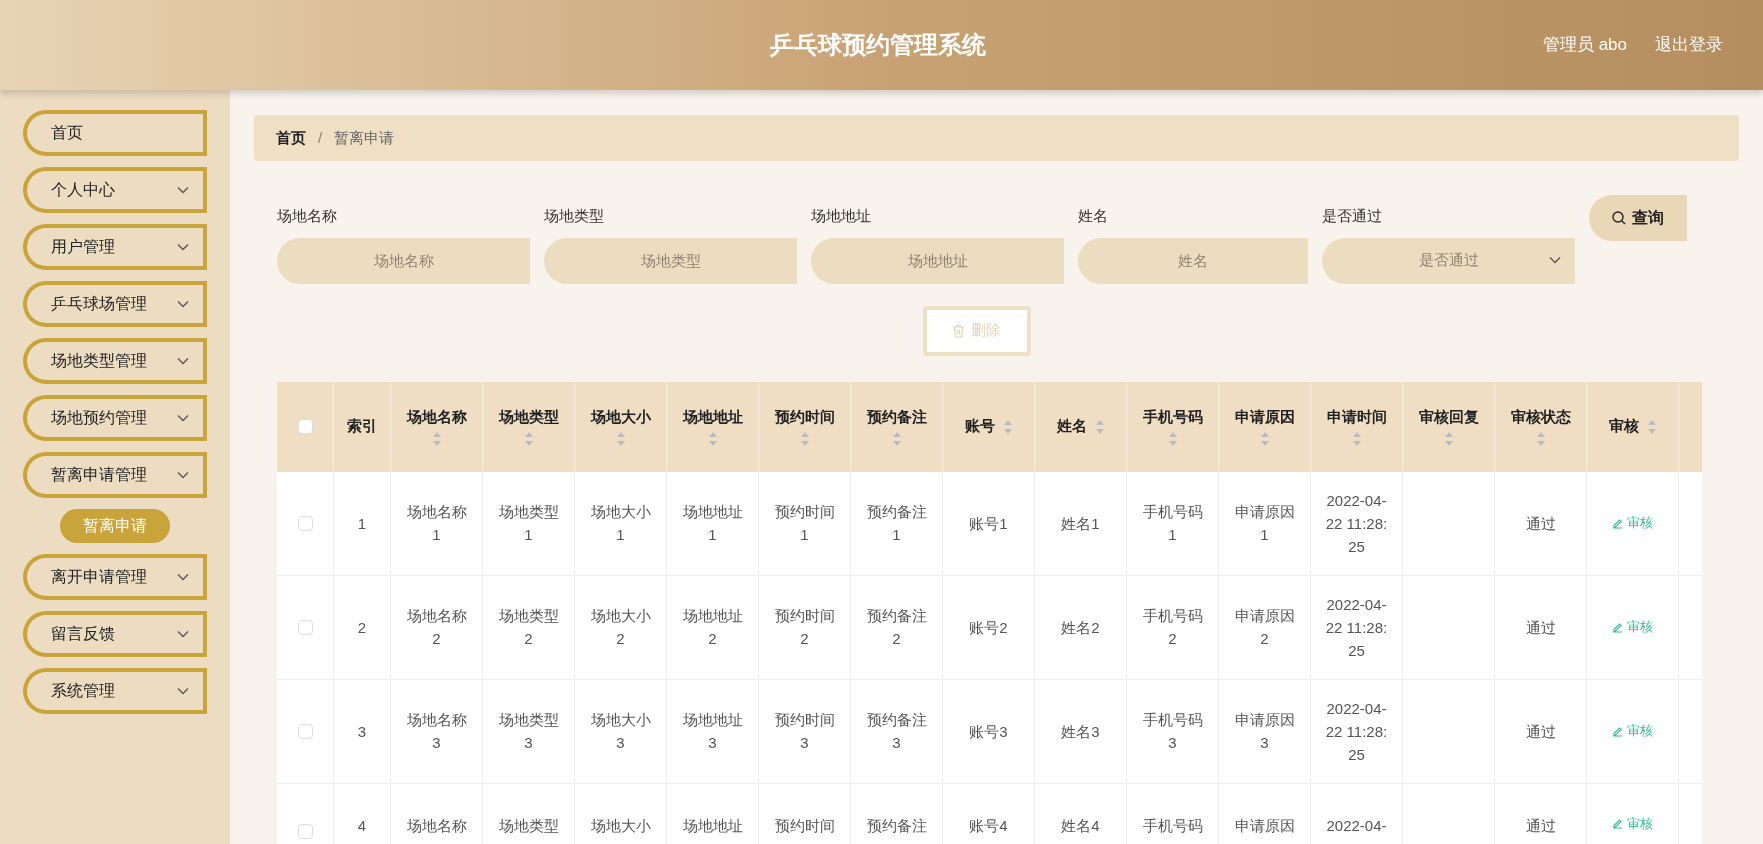 The height and width of the screenshot is (844, 1763). Describe the element at coordinates (115, 361) in the screenshot. I see `sidebar-menu-item: 场地类型管理` at that location.